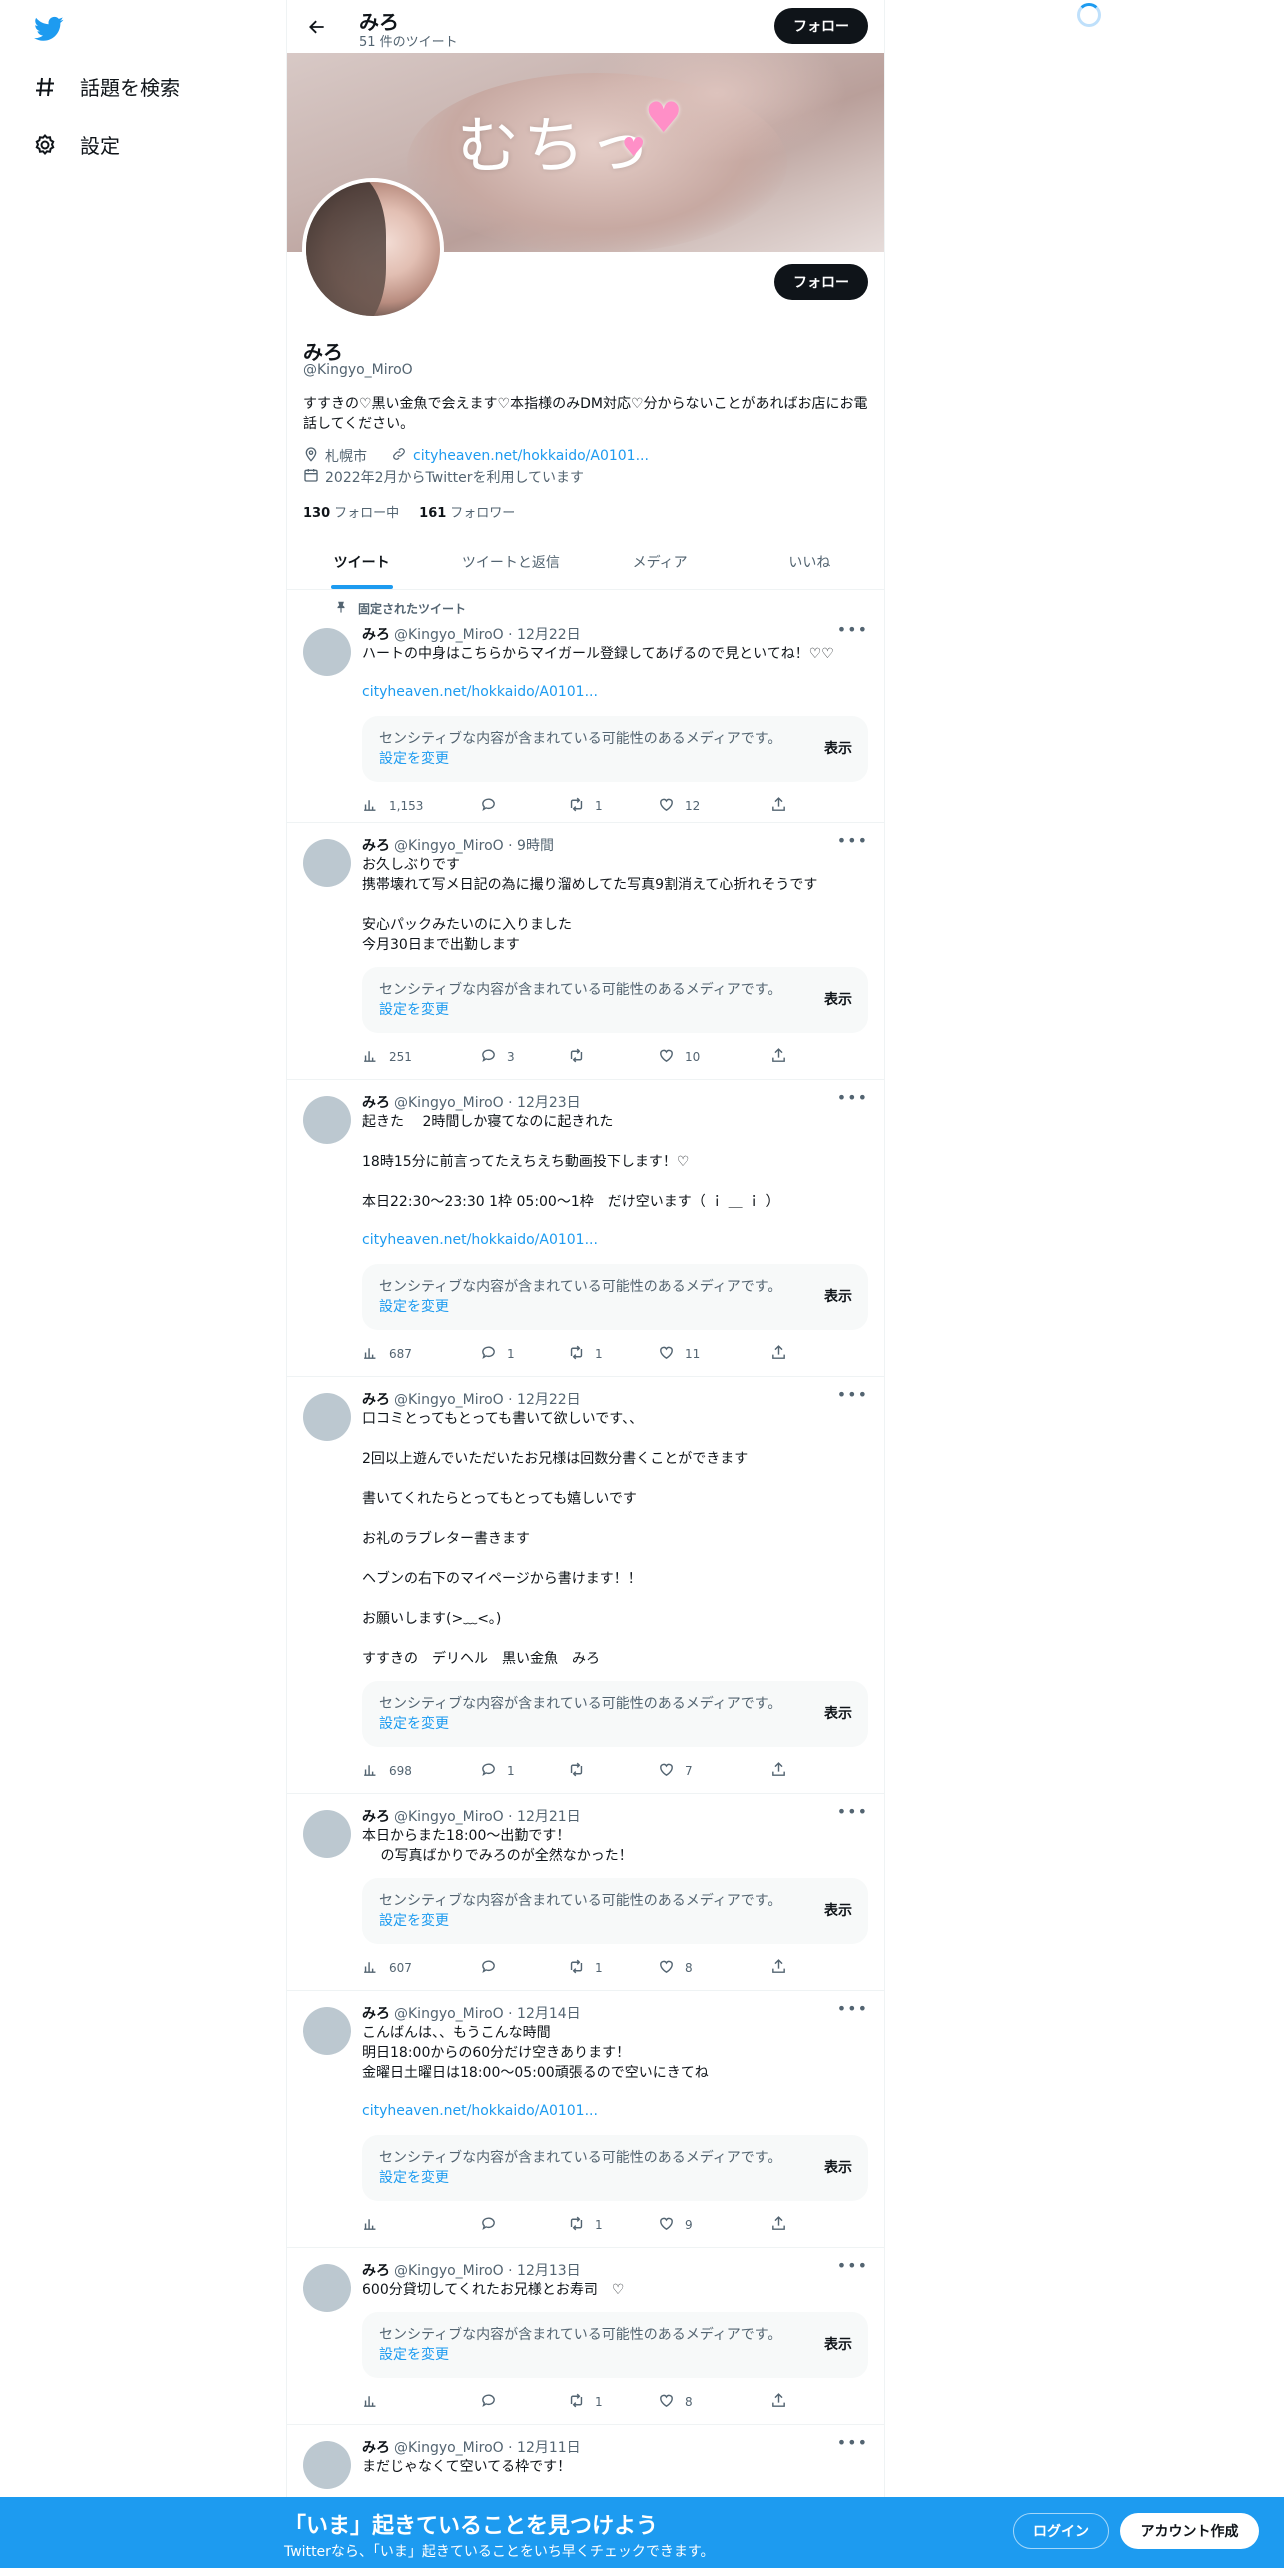  Describe the element at coordinates (549, 2271) in the screenshot. I see `tweet-time: 12月13日` at that location.